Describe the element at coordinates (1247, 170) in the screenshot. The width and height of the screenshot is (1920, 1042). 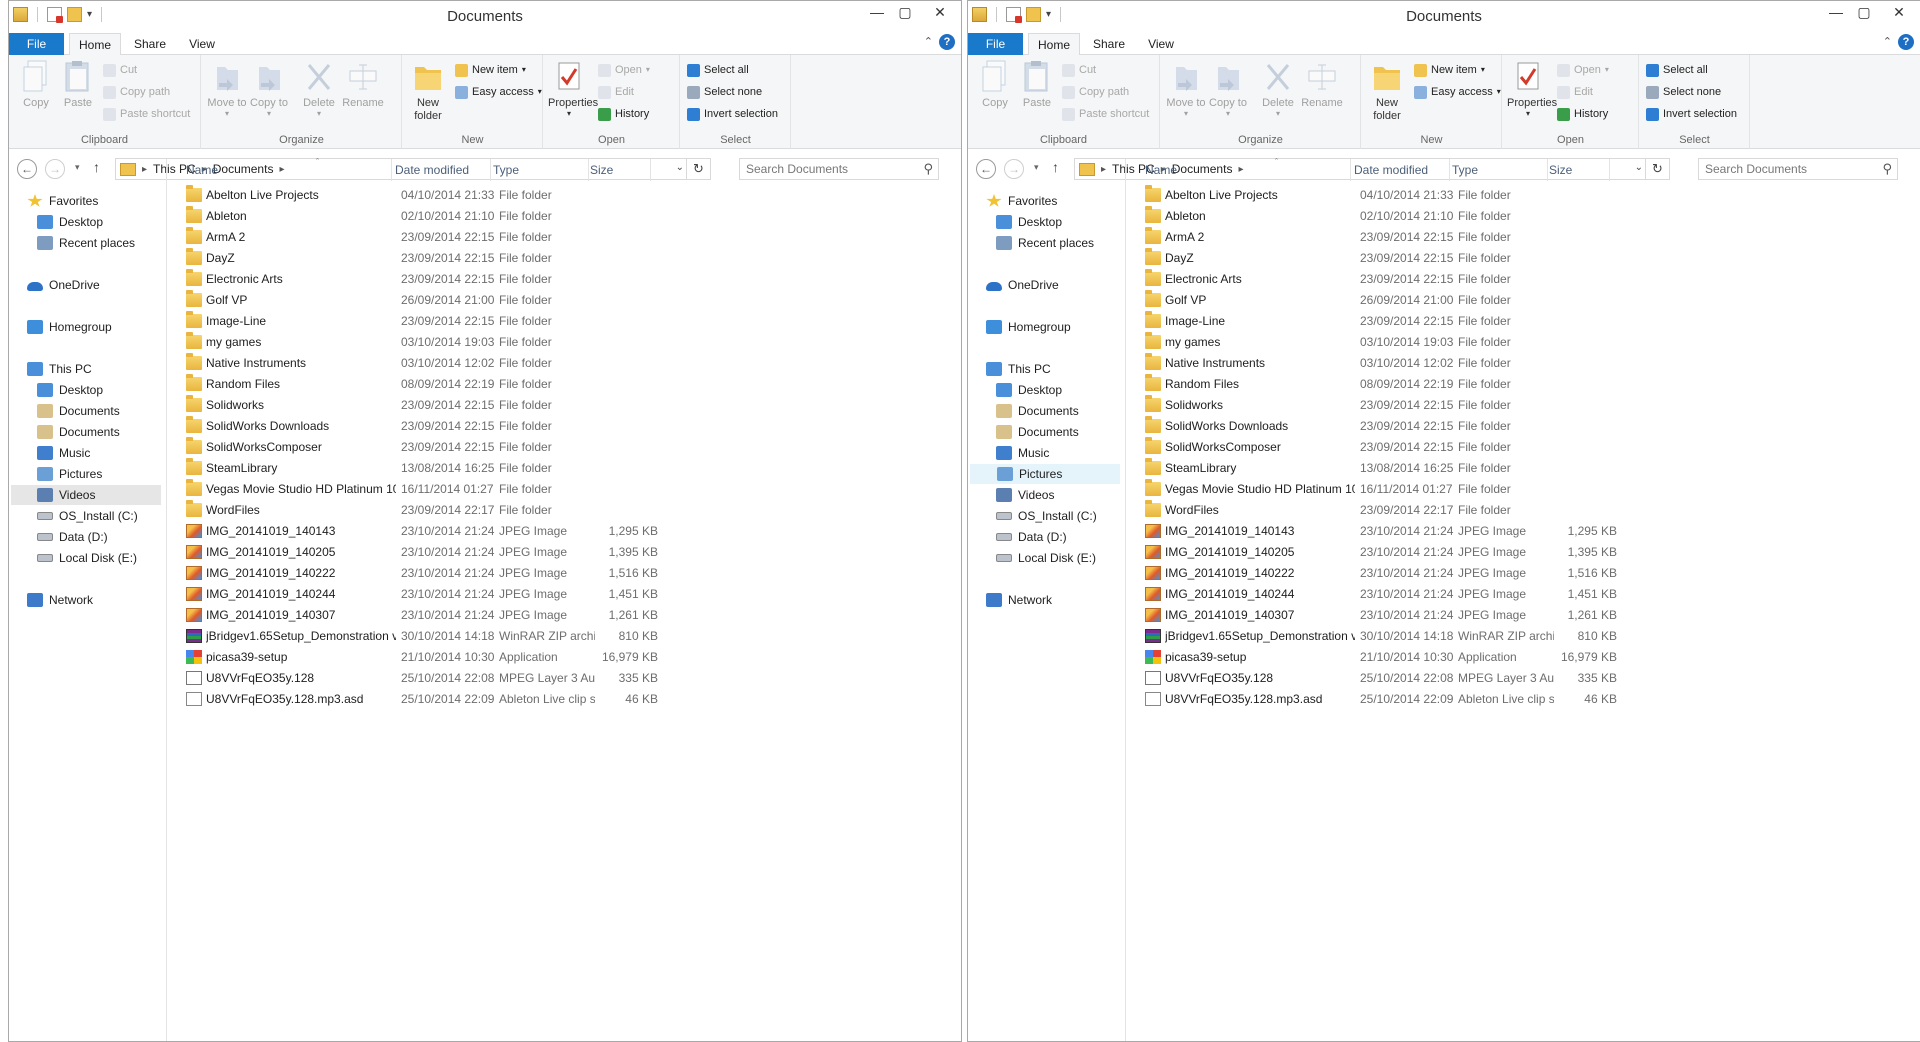
I see `column-header-name: Name` at that location.